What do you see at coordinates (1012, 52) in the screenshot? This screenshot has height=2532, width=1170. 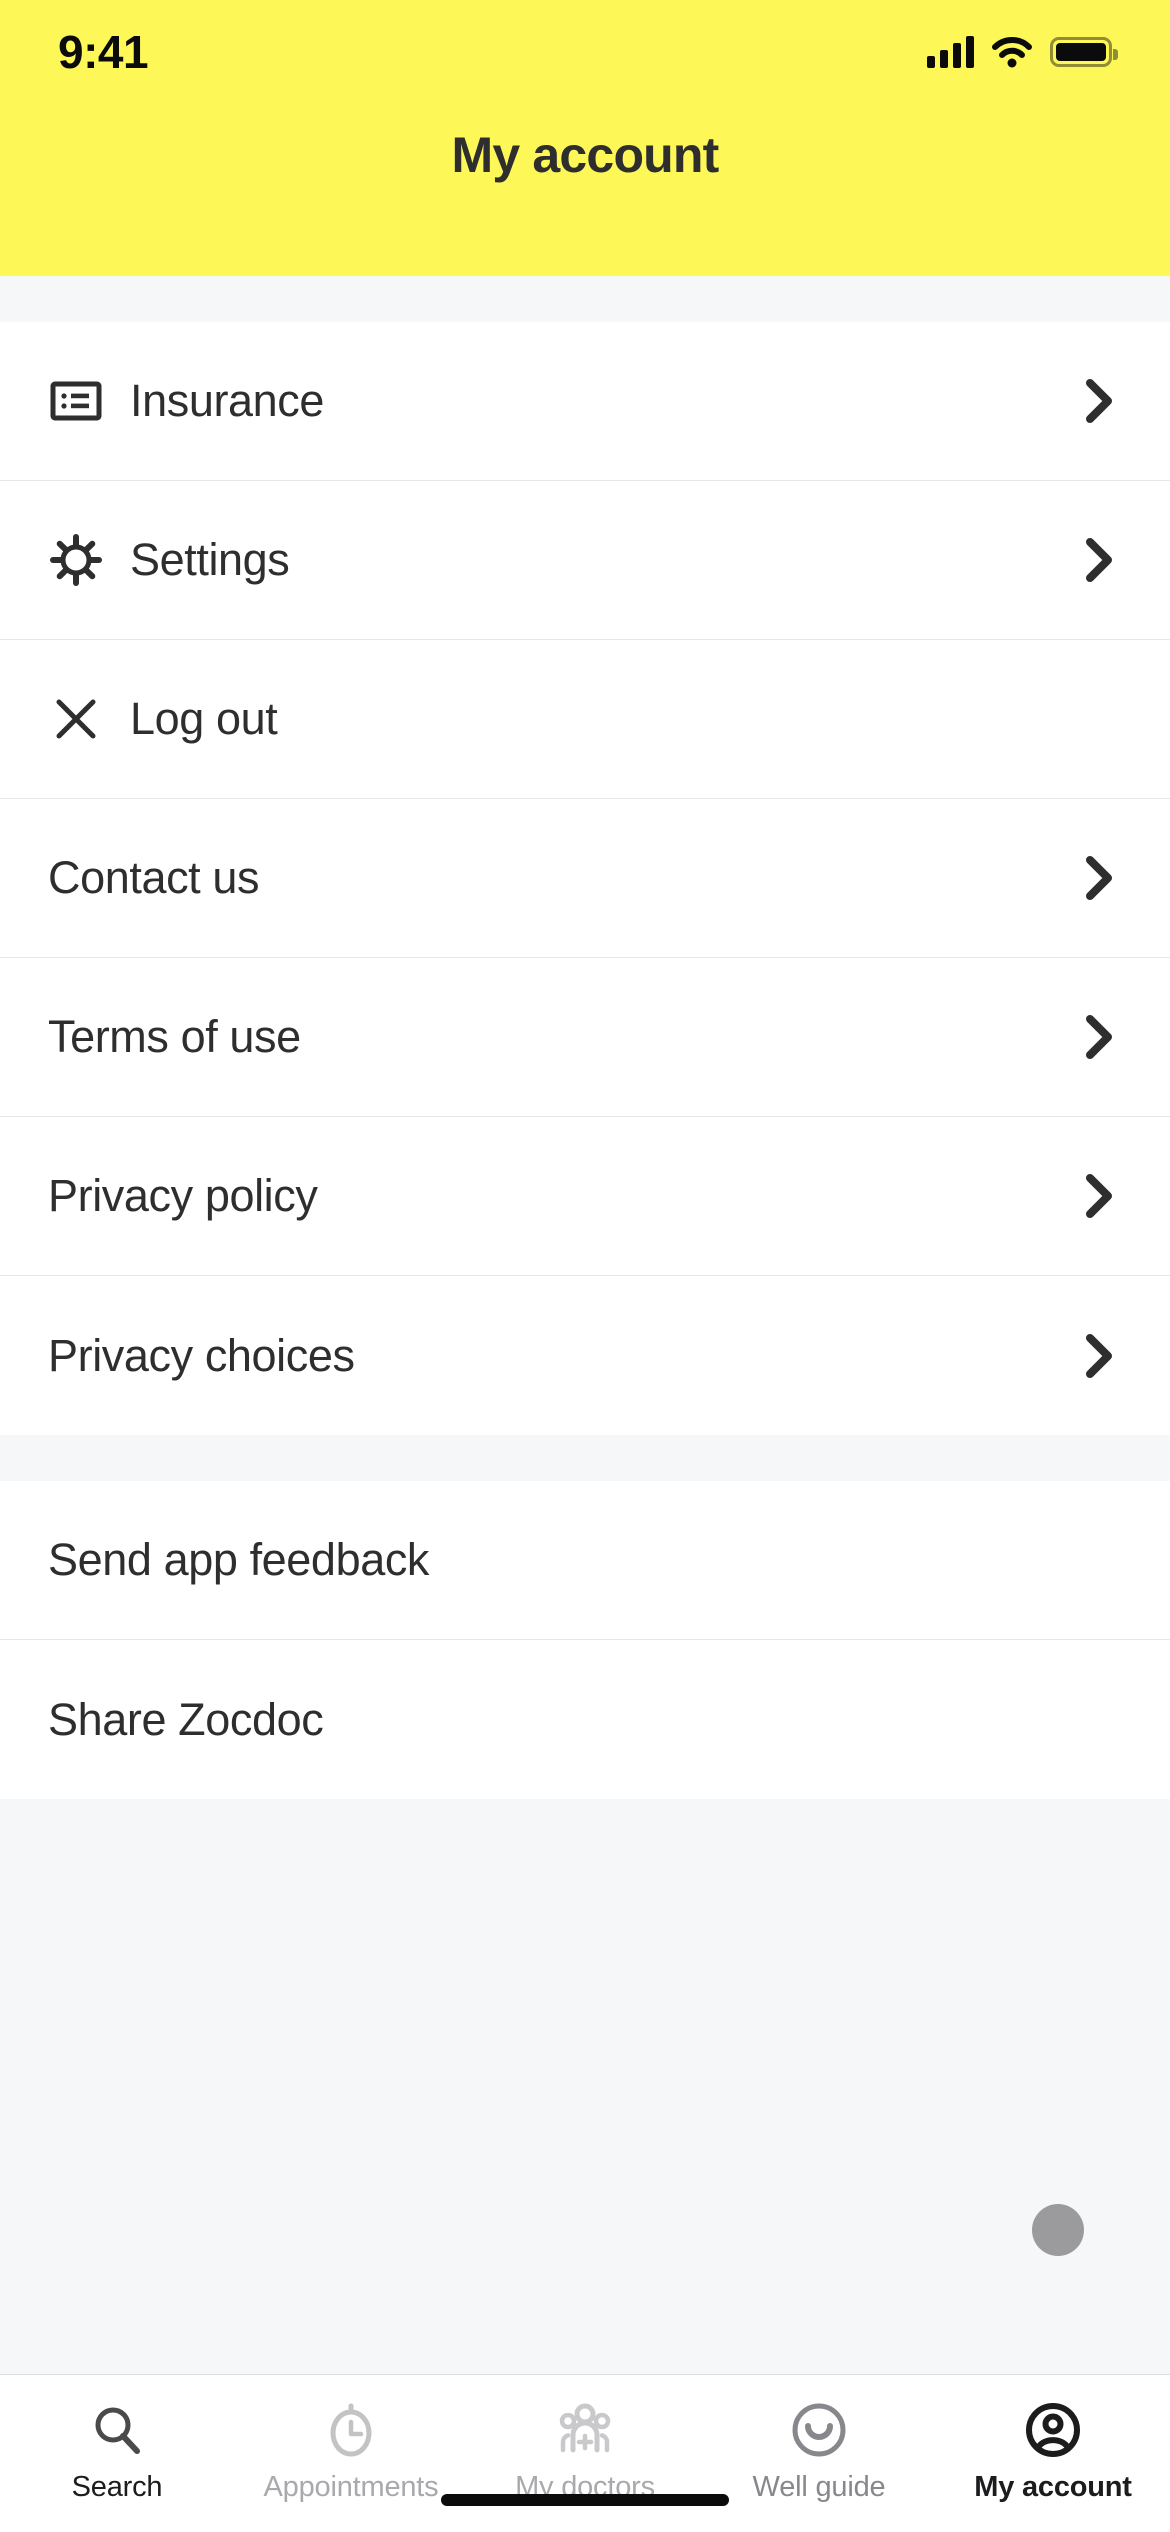 I see `wifi-icon` at bounding box center [1012, 52].